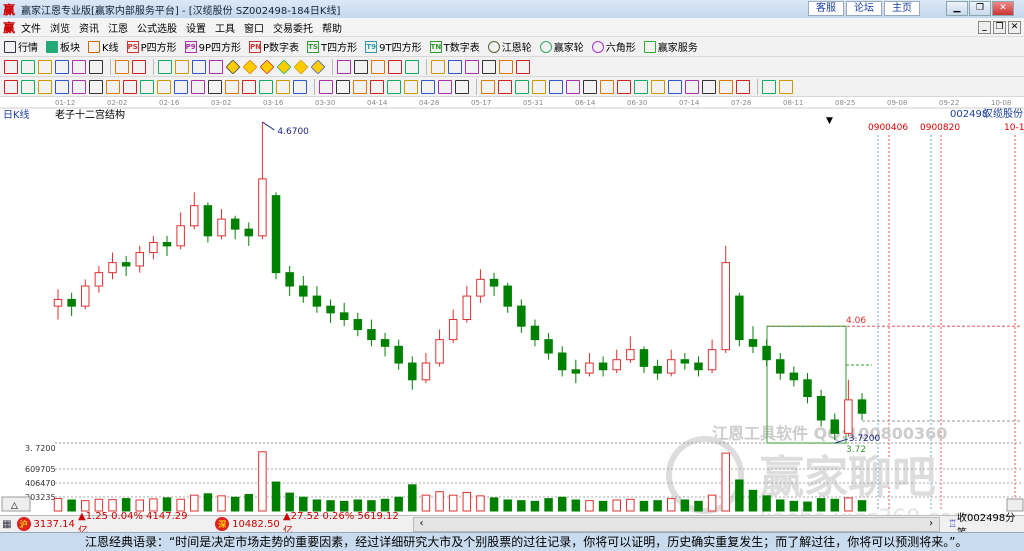 Image resolution: width=1024 pixels, height=551 pixels. What do you see at coordinates (573, 86) in the screenshot?
I see `level-icon` at bounding box center [573, 86].